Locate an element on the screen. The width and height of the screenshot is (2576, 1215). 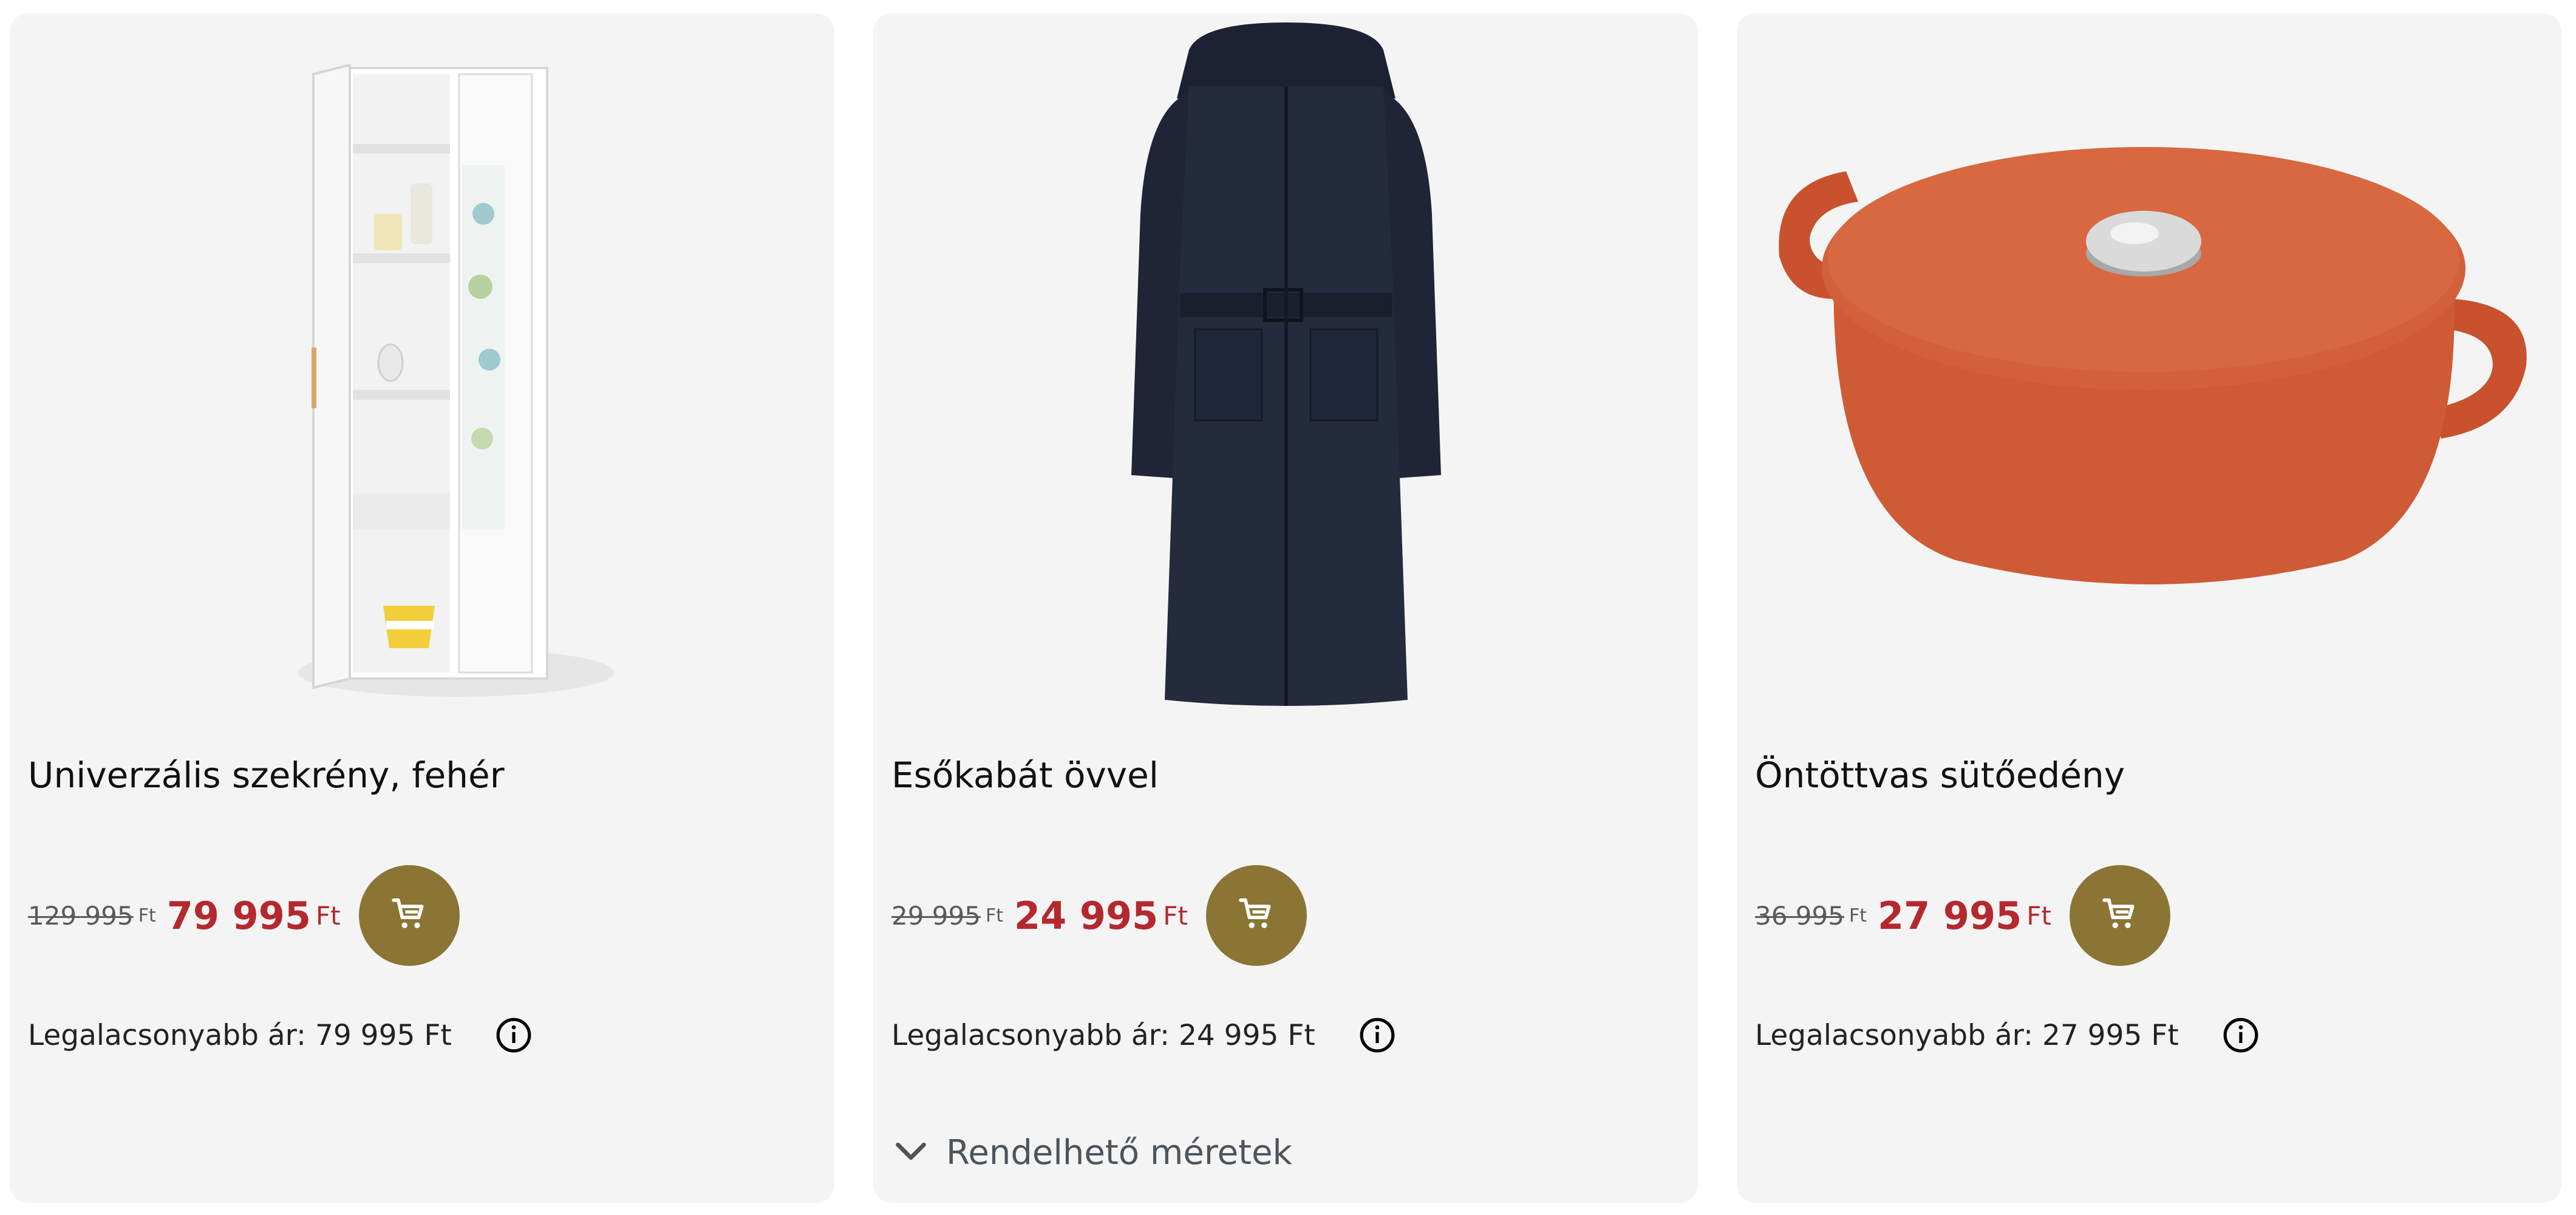
lowest-price-row: Legalacsonyabb ár: 79 995 Ft is located at coordinates (281, 1035).